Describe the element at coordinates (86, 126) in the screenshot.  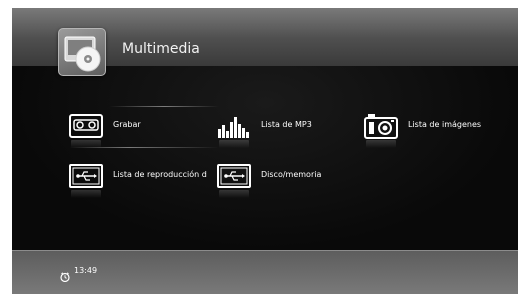
I see `cassette-icon` at that location.